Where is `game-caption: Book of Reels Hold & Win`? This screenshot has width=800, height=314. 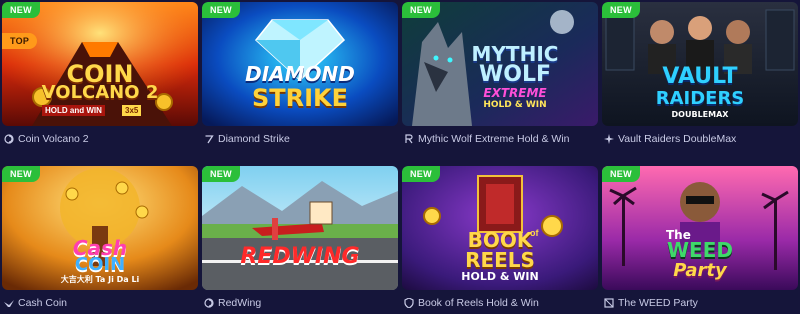 game-caption: Book of Reels Hold & Win is located at coordinates (471, 303).